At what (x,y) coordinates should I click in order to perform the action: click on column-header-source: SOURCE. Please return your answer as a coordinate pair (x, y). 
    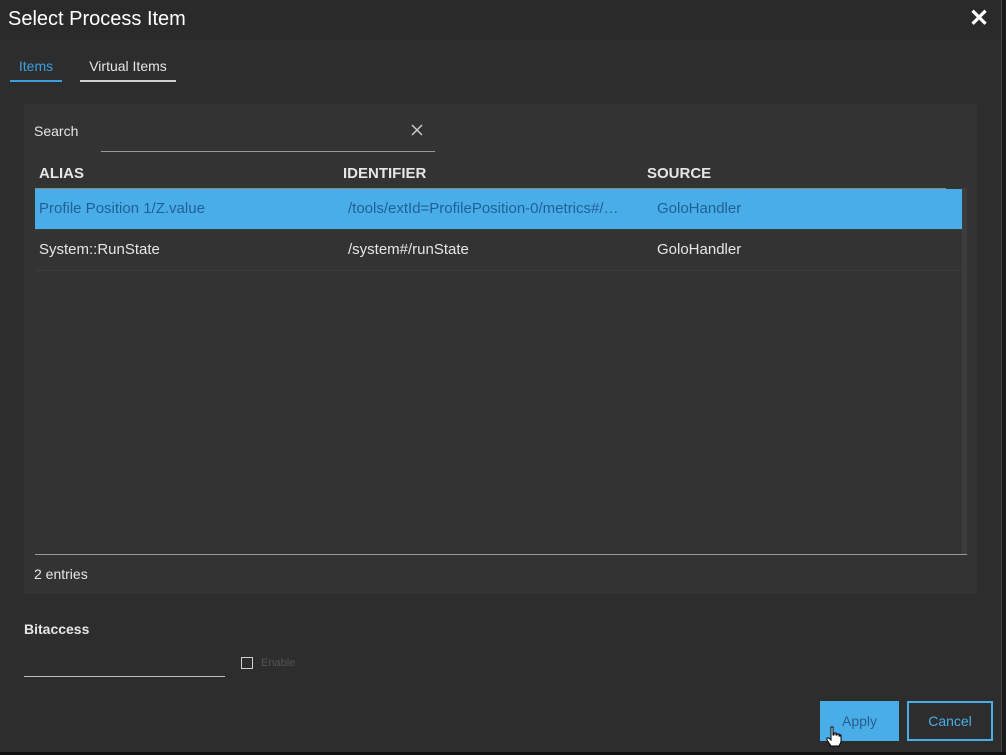
    Looking at the image, I should click on (679, 173).